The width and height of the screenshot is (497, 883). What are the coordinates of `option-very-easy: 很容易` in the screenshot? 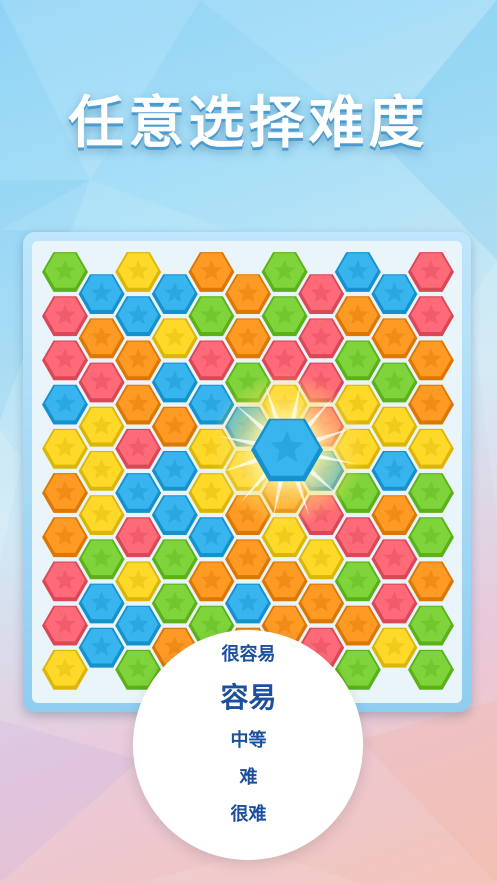 It's located at (248, 653).